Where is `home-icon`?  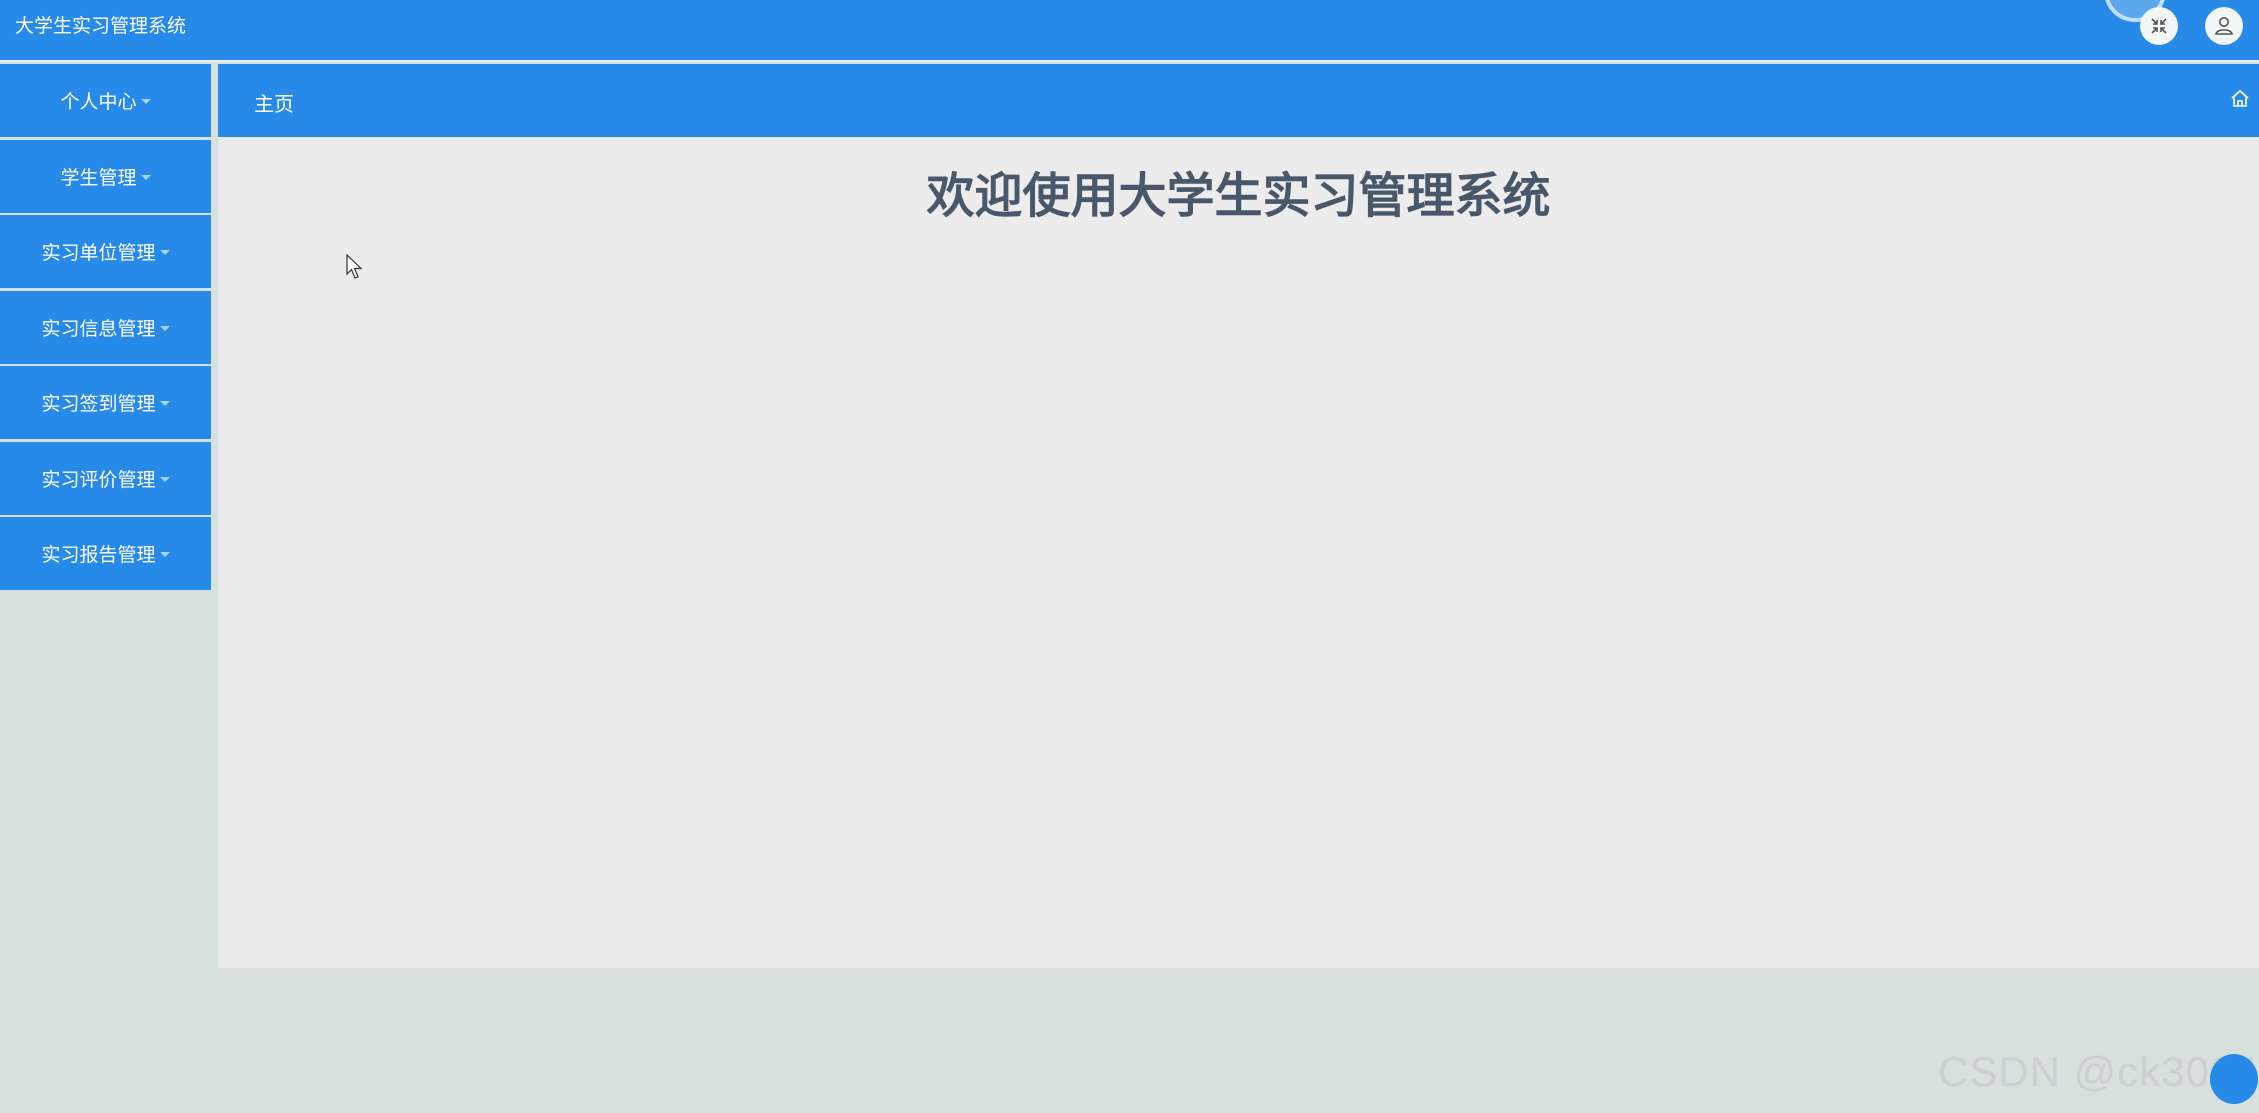
home-icon is located at coordinates (2240, 99).